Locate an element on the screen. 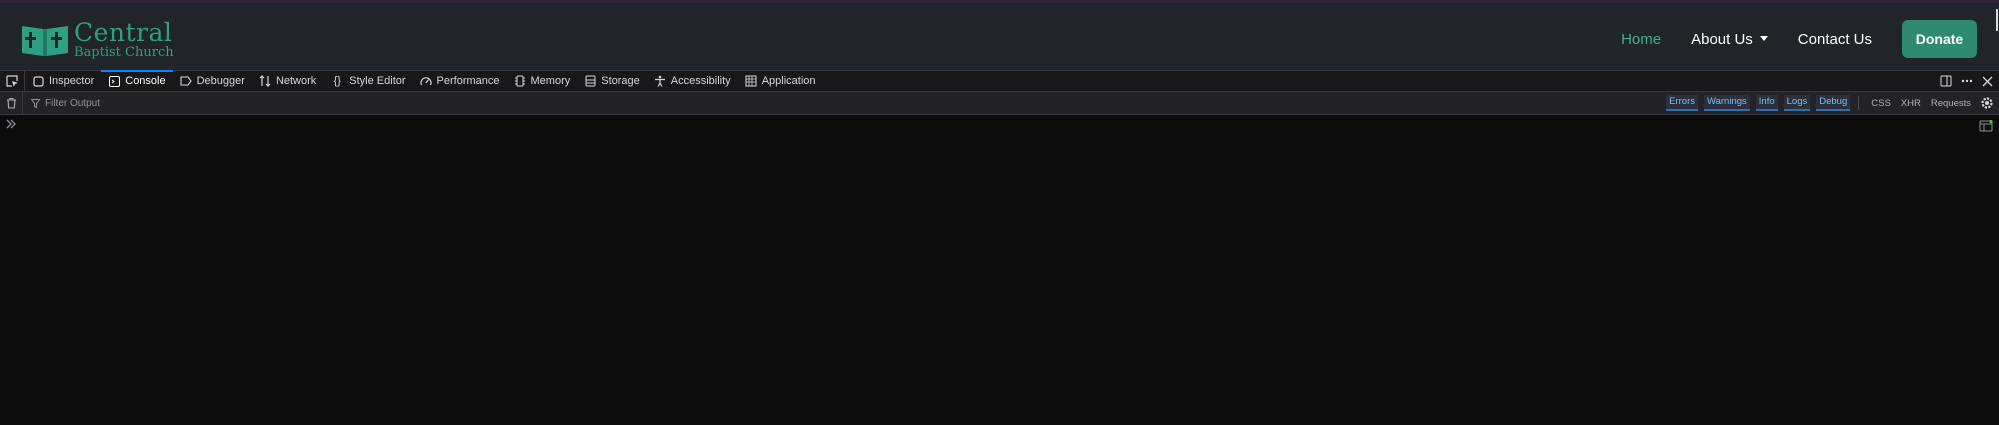 The image size is (1999, 425). tab-performance-label: Performance is located at coordinates (468, 81).